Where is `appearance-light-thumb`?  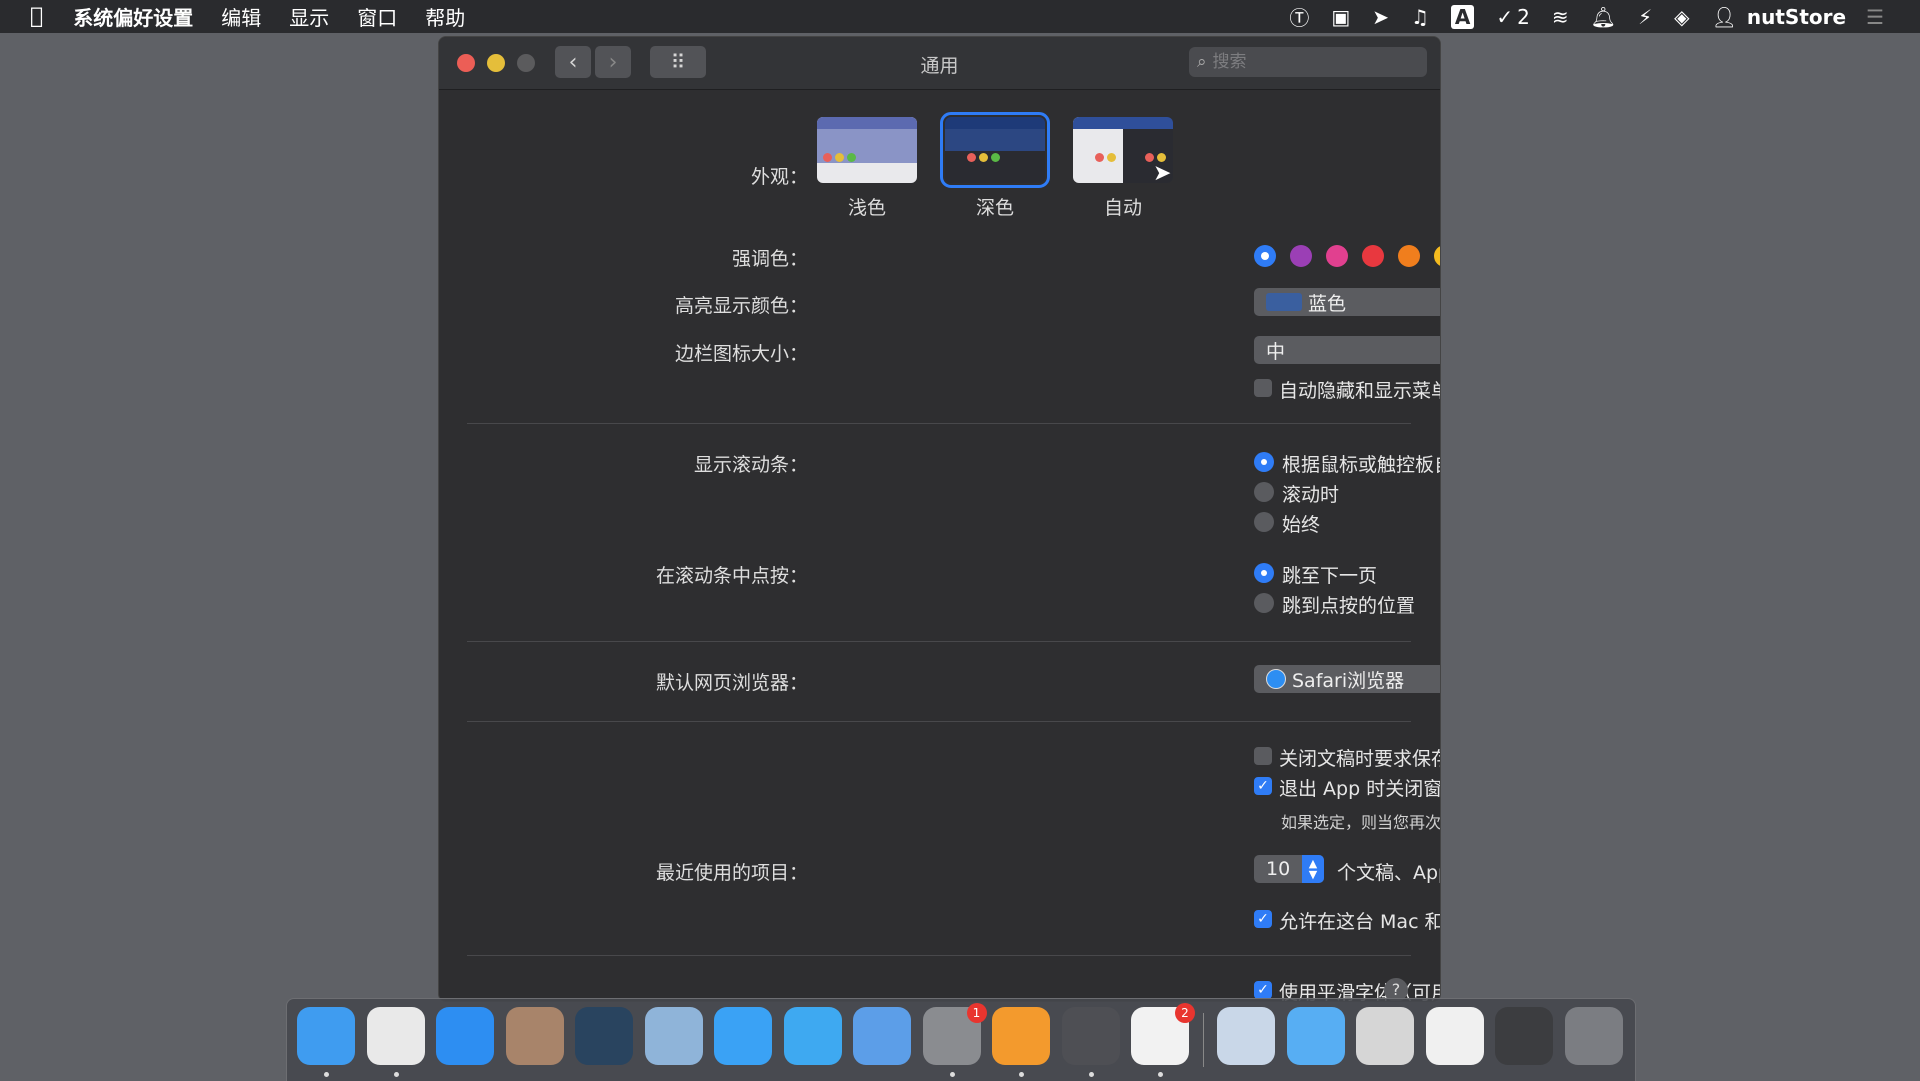
appearance-light-thumb is located at coordinates (867, 150).